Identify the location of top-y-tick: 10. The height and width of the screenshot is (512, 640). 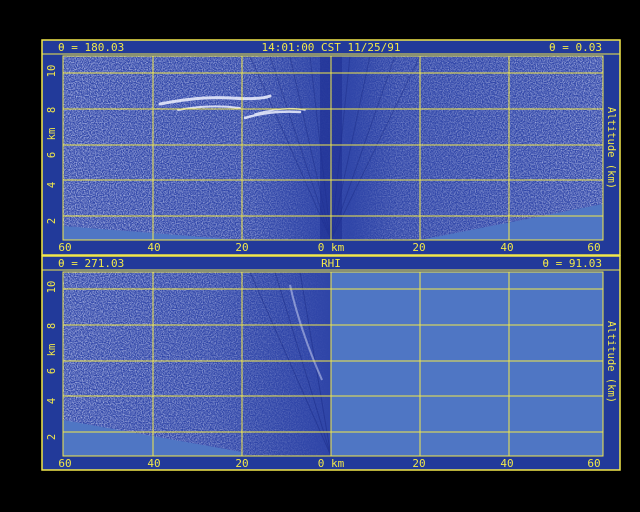
(52, 71).